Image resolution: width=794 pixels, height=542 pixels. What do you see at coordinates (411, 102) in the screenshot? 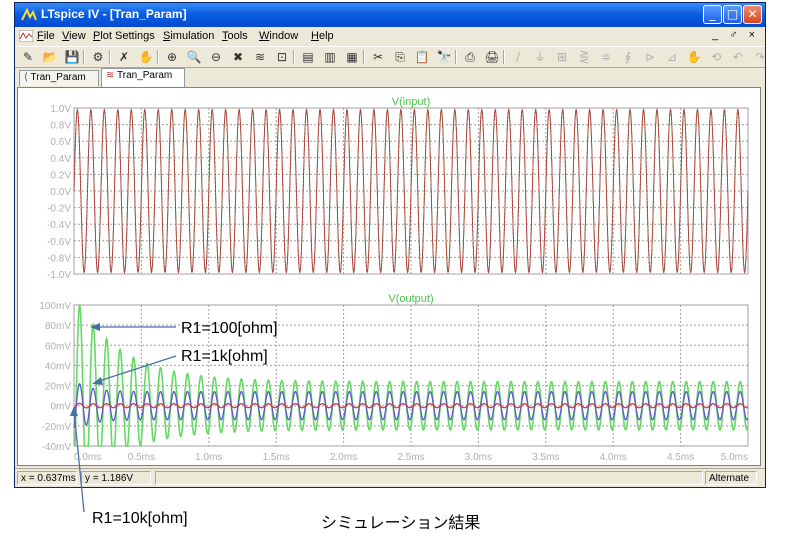
I see `input-trace-title: V(input)` at bounding box center [411, 102].